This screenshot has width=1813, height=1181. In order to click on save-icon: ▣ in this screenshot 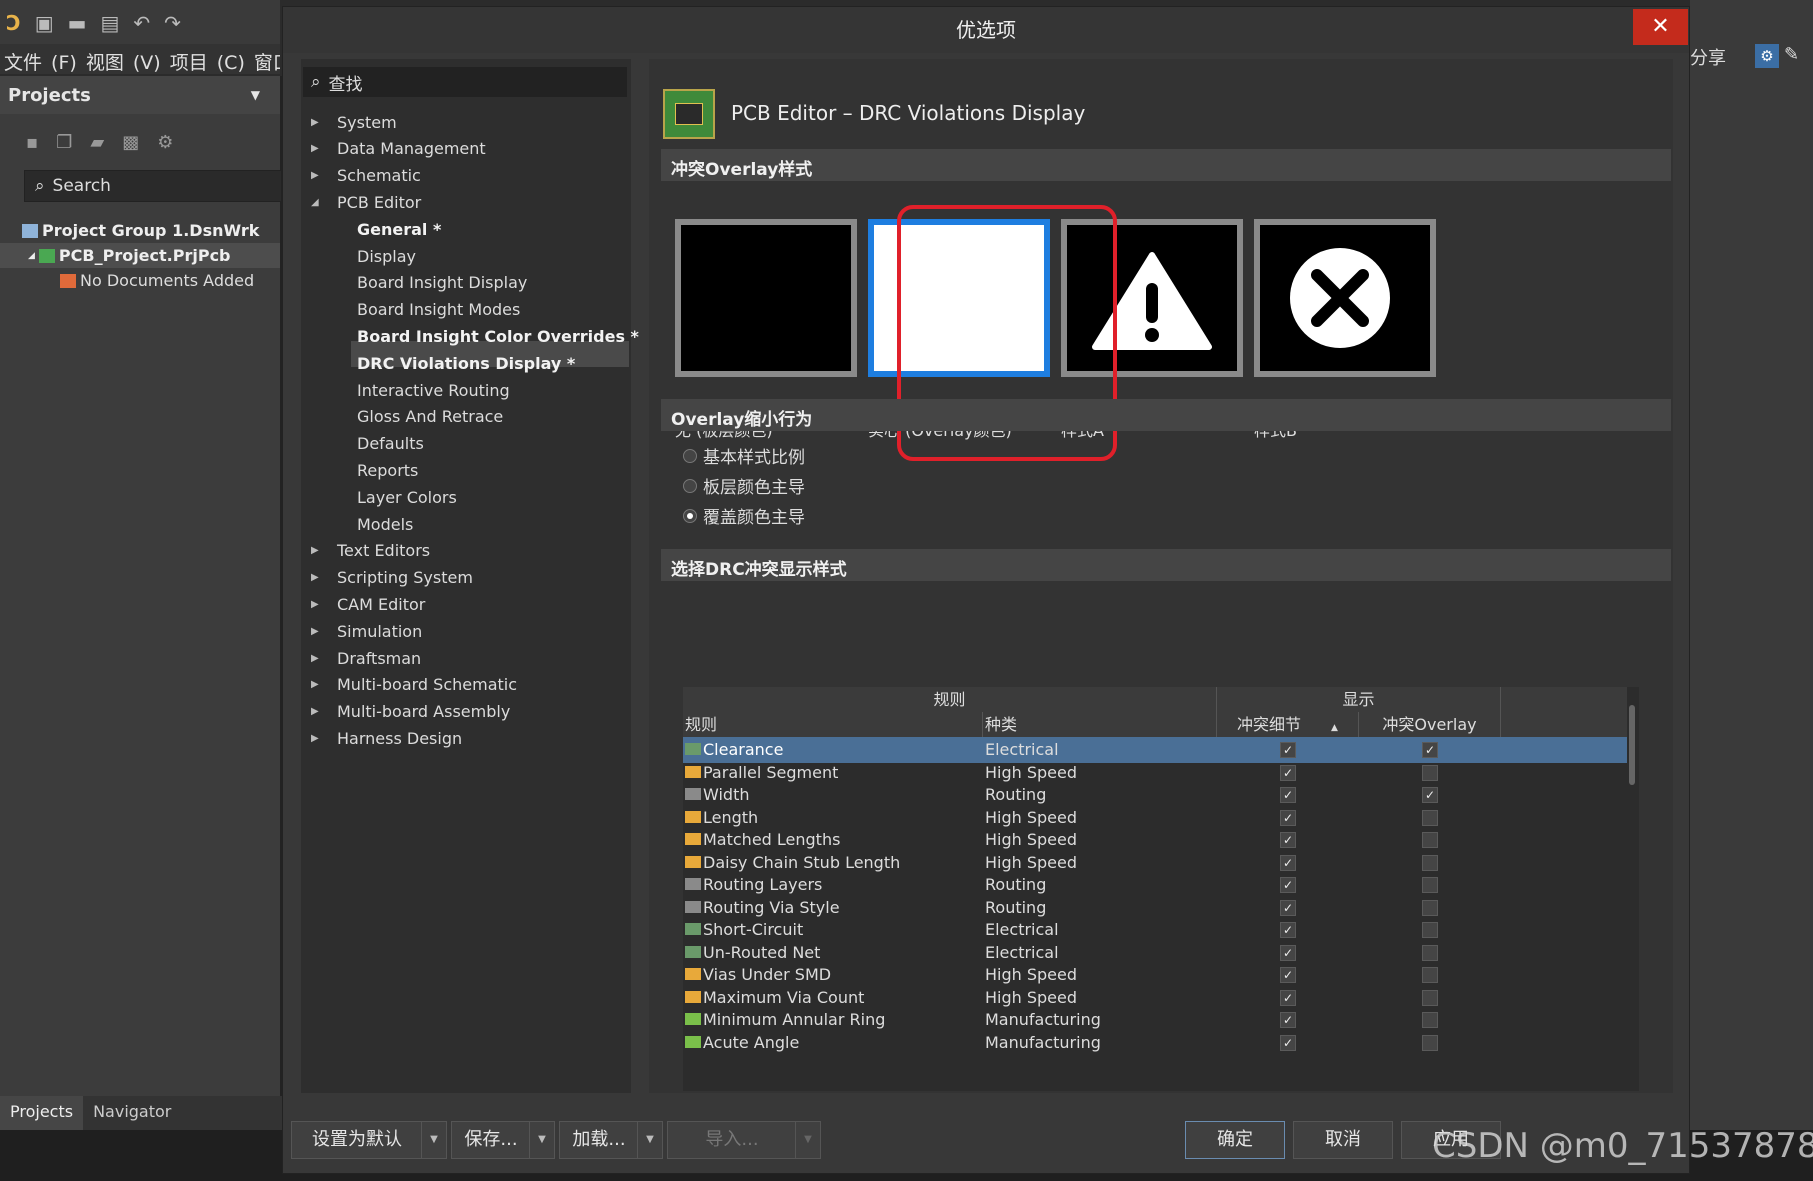, I will do `click(44, 23)`.